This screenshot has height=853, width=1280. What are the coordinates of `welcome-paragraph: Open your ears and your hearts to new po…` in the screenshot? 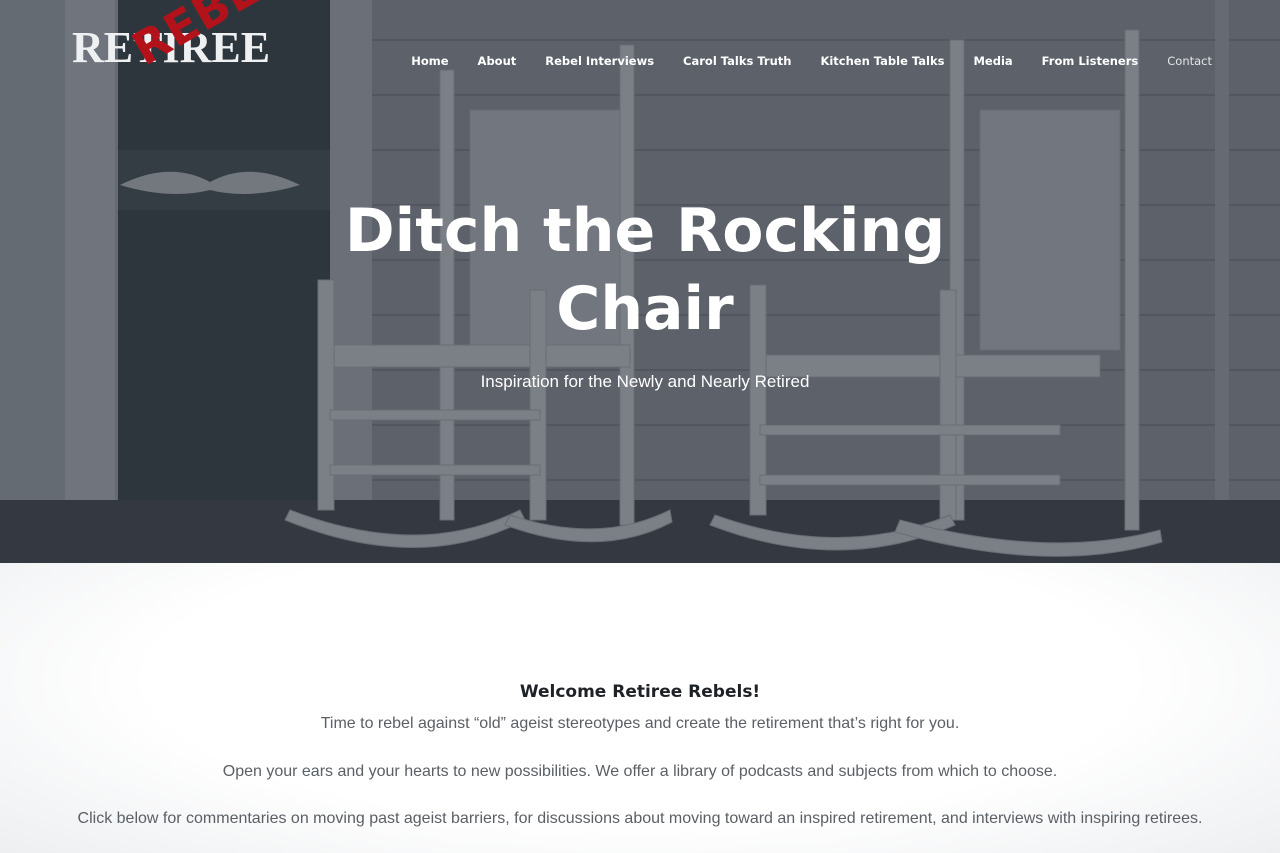 It's located at (640, 771).